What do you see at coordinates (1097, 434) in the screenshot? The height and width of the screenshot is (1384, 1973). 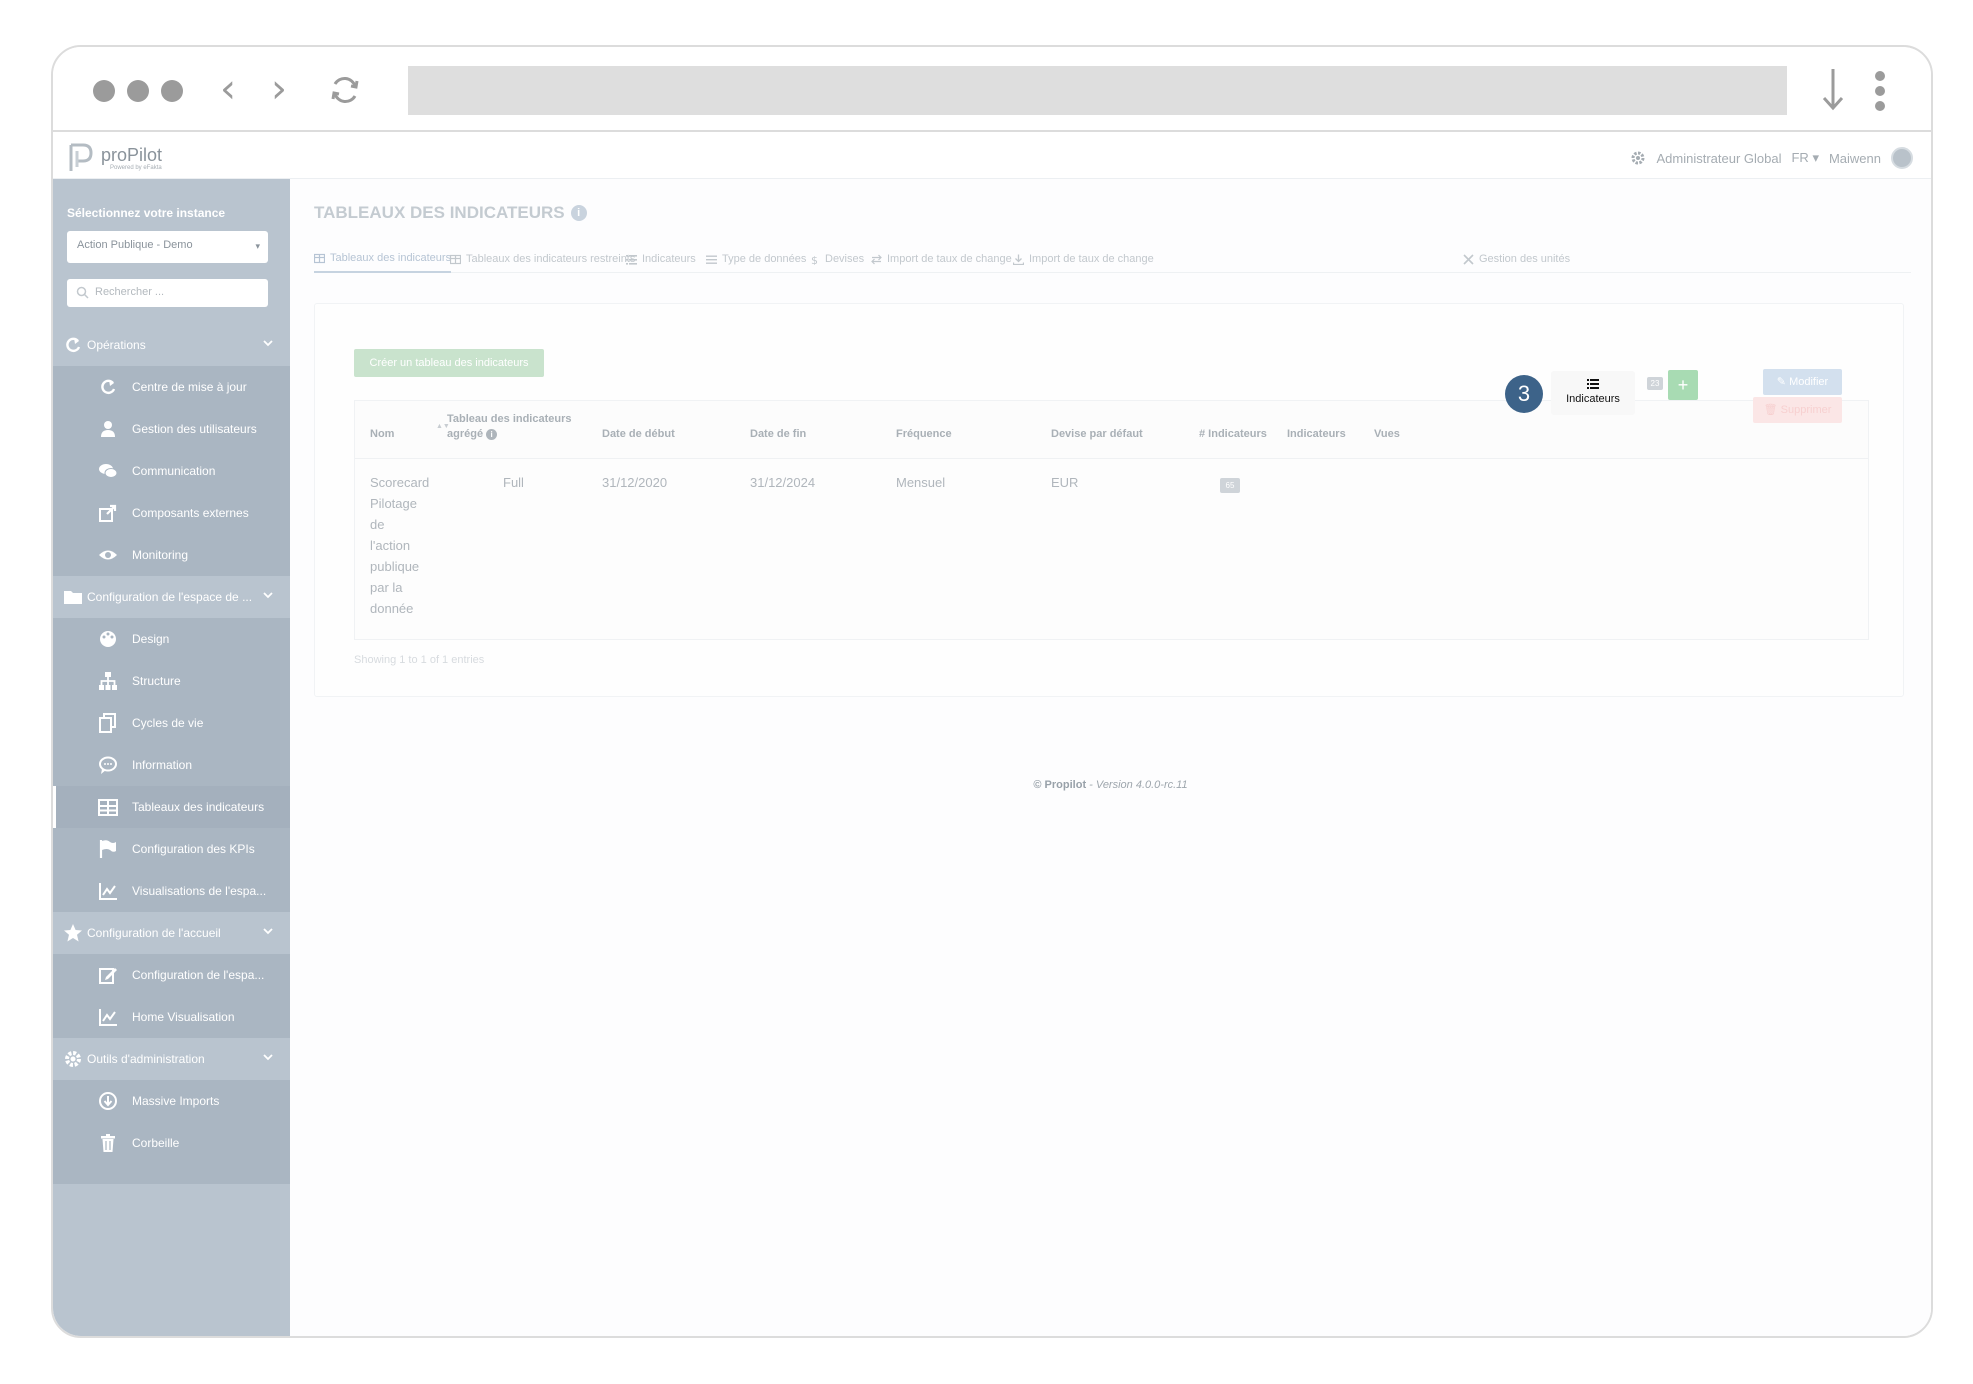 I see `header-devise: Devise par défaut` at bounding box center [1097, 434].